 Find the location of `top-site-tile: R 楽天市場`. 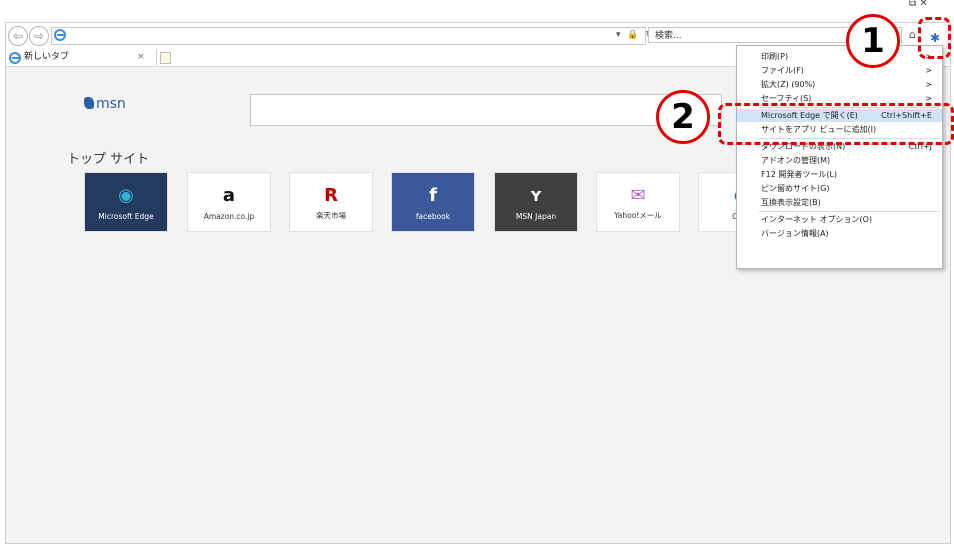

top-site-tile: R 楽天市場 is located at coordinates (331, 202).